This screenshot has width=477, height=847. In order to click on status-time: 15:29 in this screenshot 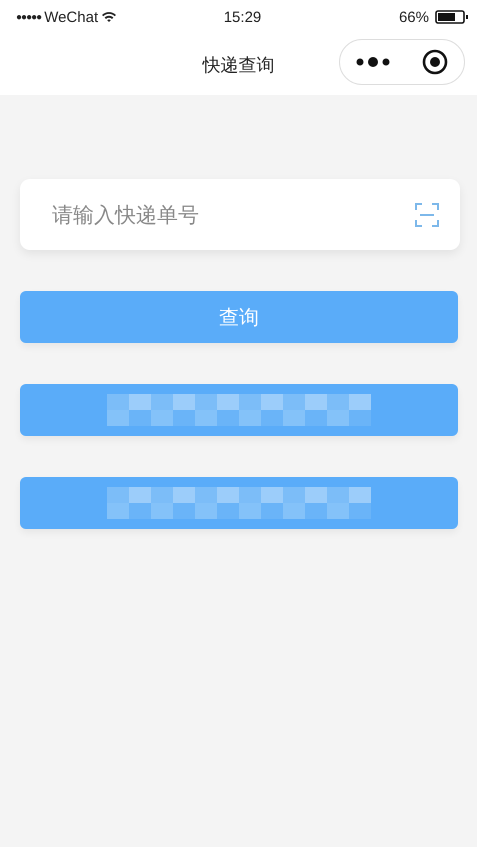, I will do `click(242, 17)`.